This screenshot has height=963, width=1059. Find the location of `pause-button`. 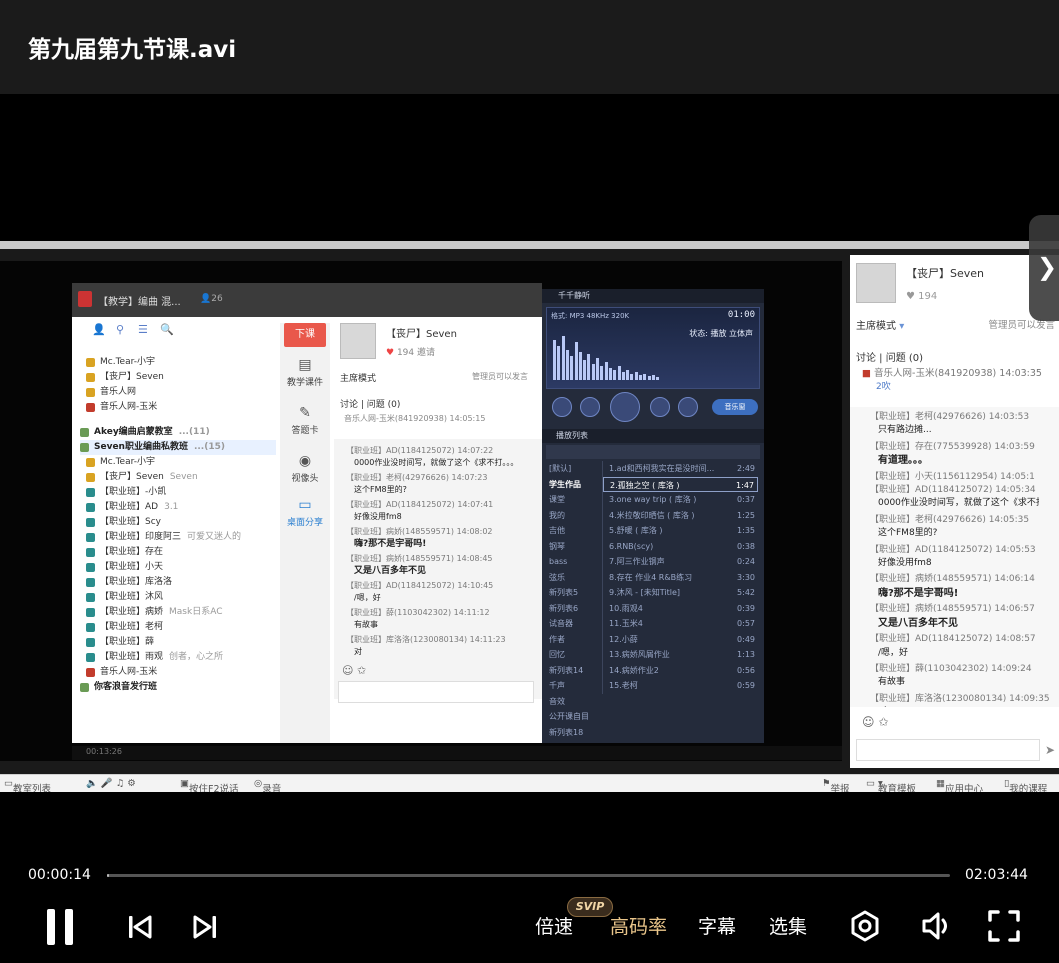

pause-button is located at coordinates (60, 927).